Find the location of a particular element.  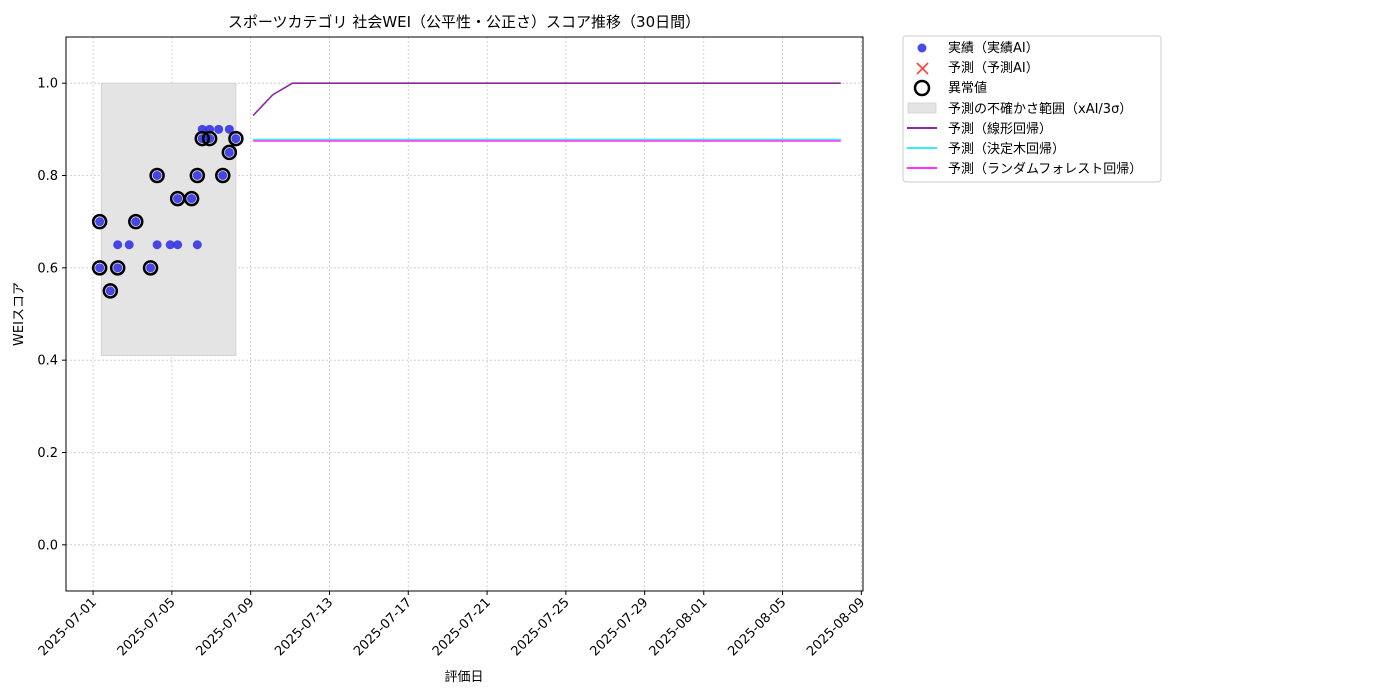

legend-actual-label: 実績（実績AI） is located at coordinates (993, 48).